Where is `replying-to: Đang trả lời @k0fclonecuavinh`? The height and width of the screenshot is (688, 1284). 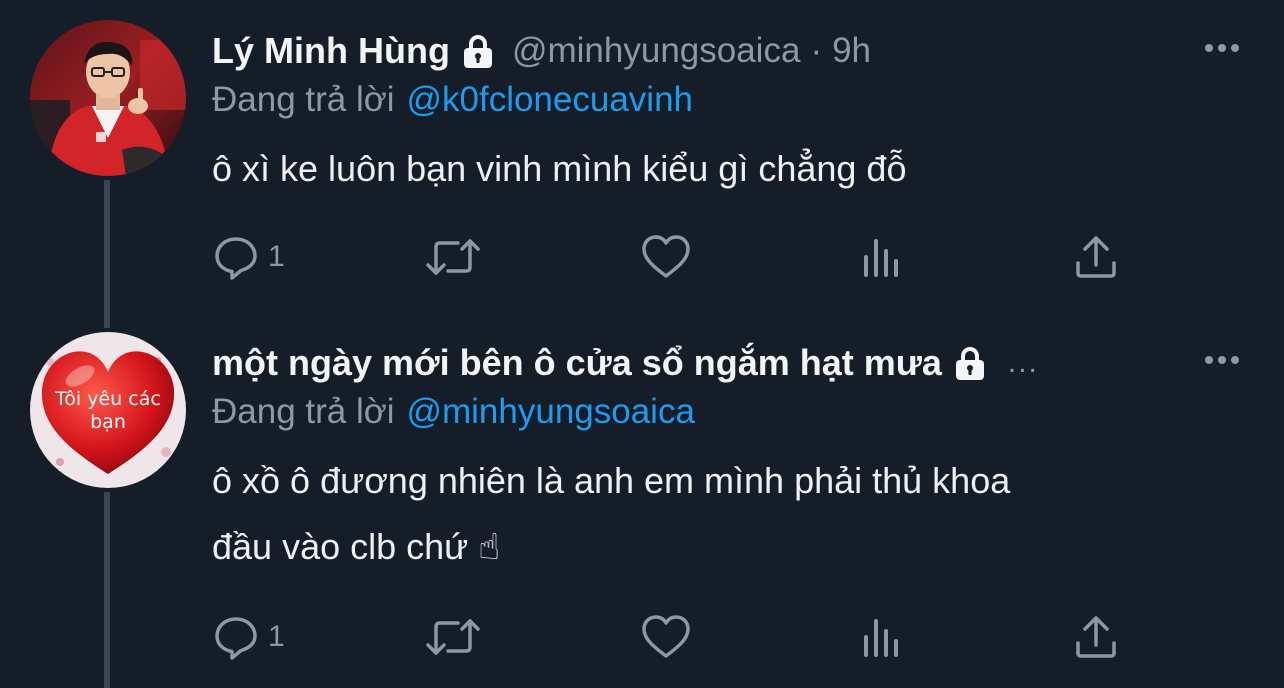 replying-to: Đang trả lời @k0fclonecuavinh is located at coordinates (452, 100).